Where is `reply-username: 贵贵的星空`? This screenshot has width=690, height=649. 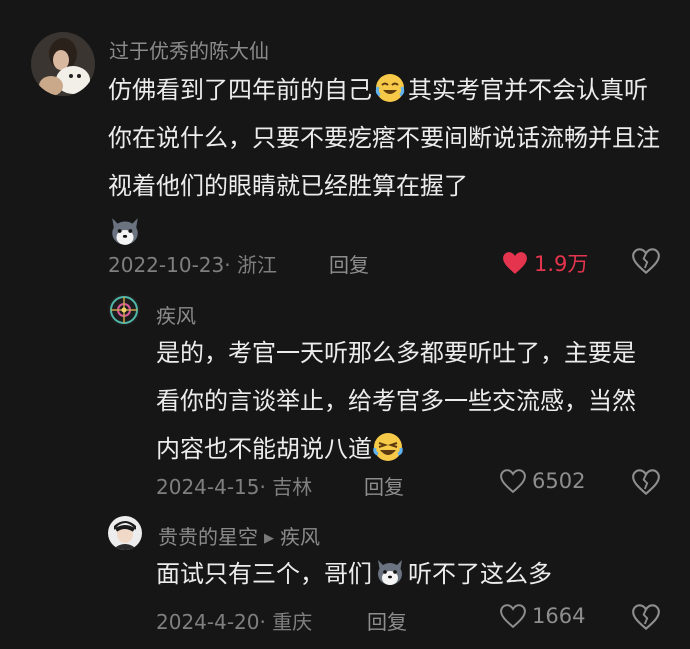
reply-username: 贵贵的星空 is located at coordinates (208, 537).